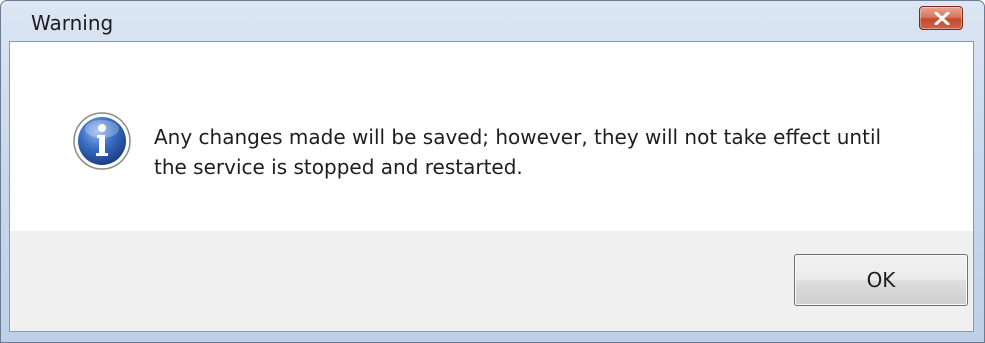 This screenshot has height=343, width=985. I want to click on message-line-2: the service is stopped and restarted., so click(338, 167).